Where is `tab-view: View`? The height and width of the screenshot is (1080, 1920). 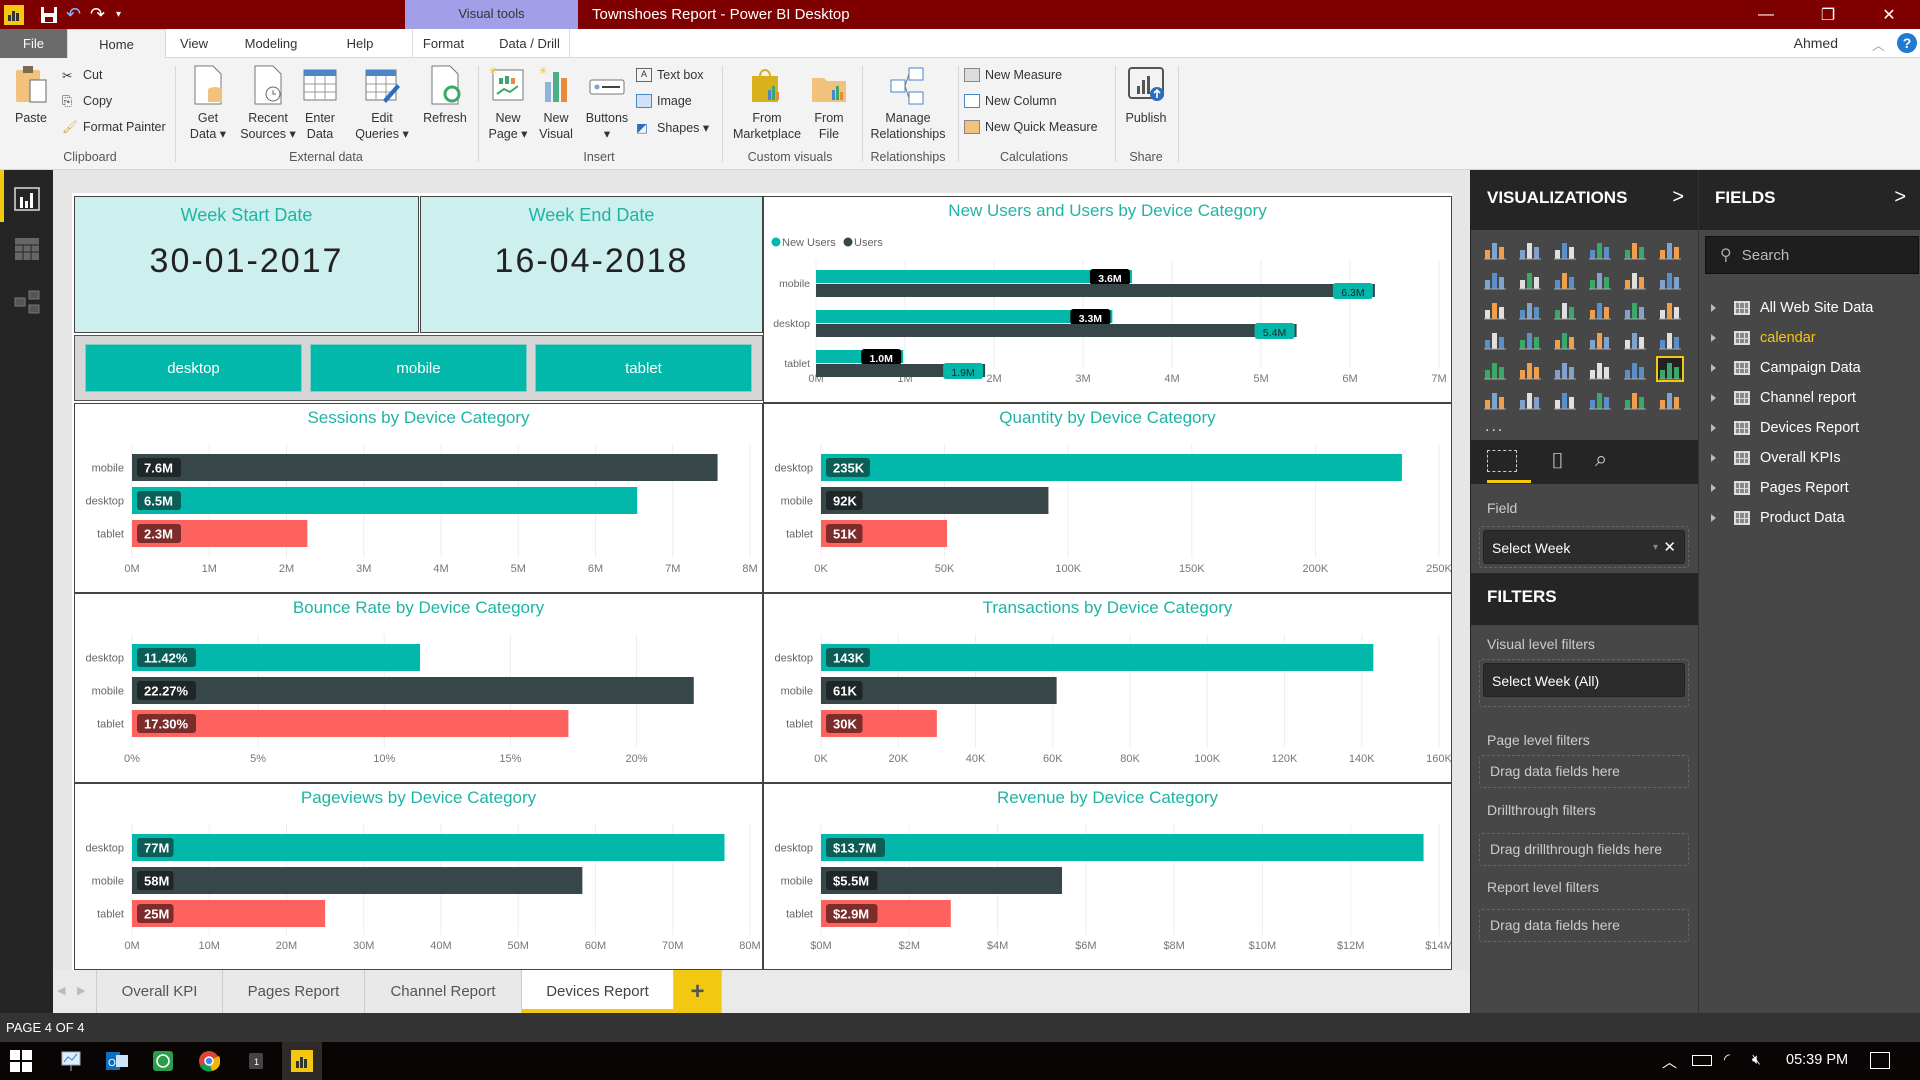
tab-view: View is located at coordinates (194, 43).